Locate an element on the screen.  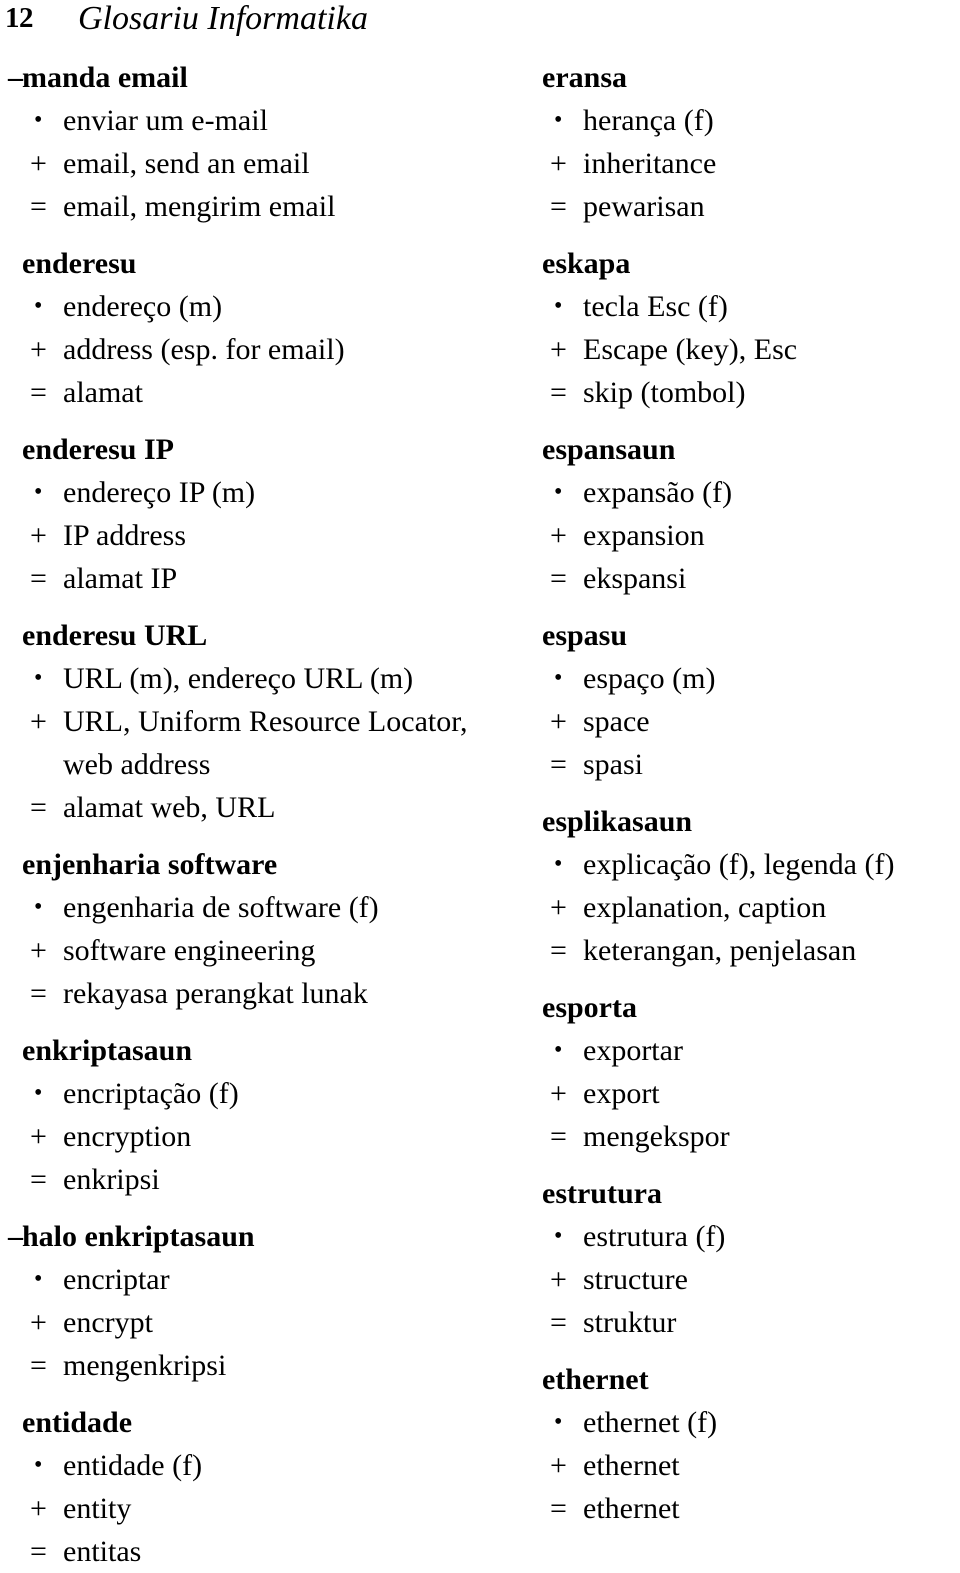
entry-headword-text: esporta is located at coordinates (589, 1007).